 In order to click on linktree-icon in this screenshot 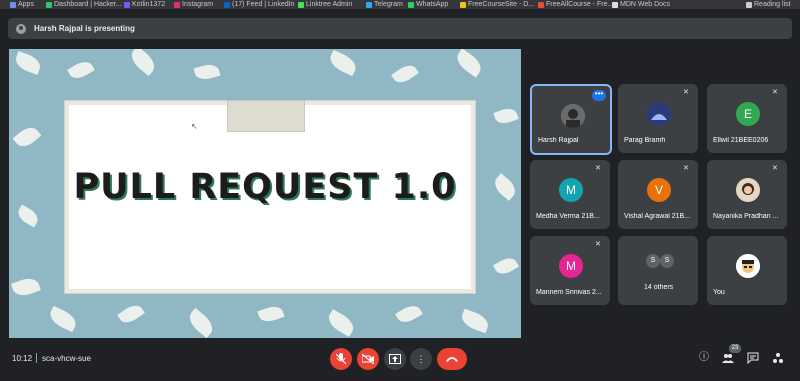, I will do `click(301, 4)`.